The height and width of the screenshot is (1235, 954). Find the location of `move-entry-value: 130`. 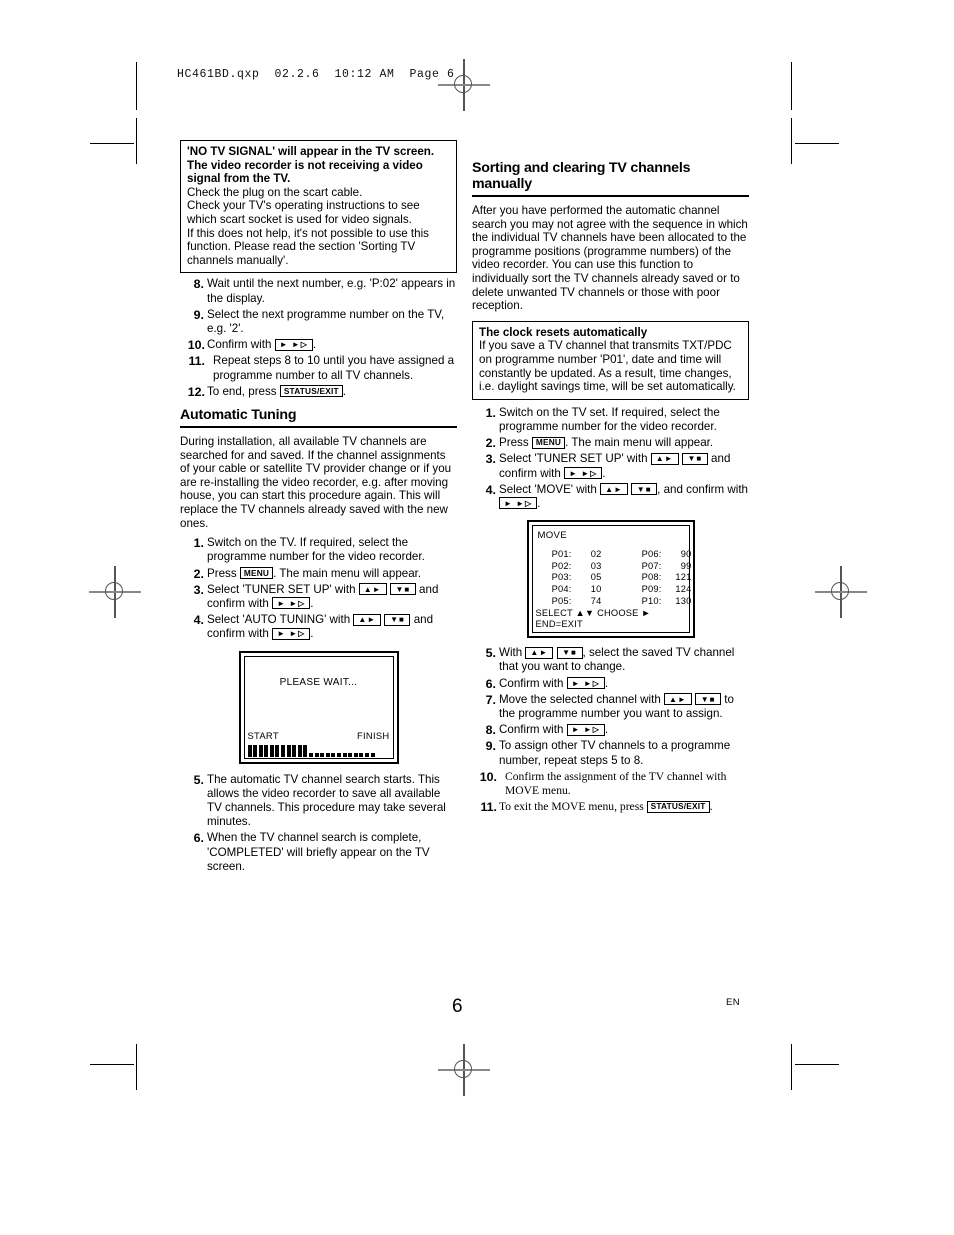

move-entry-value: 130 is located at coordinates (683, 600).